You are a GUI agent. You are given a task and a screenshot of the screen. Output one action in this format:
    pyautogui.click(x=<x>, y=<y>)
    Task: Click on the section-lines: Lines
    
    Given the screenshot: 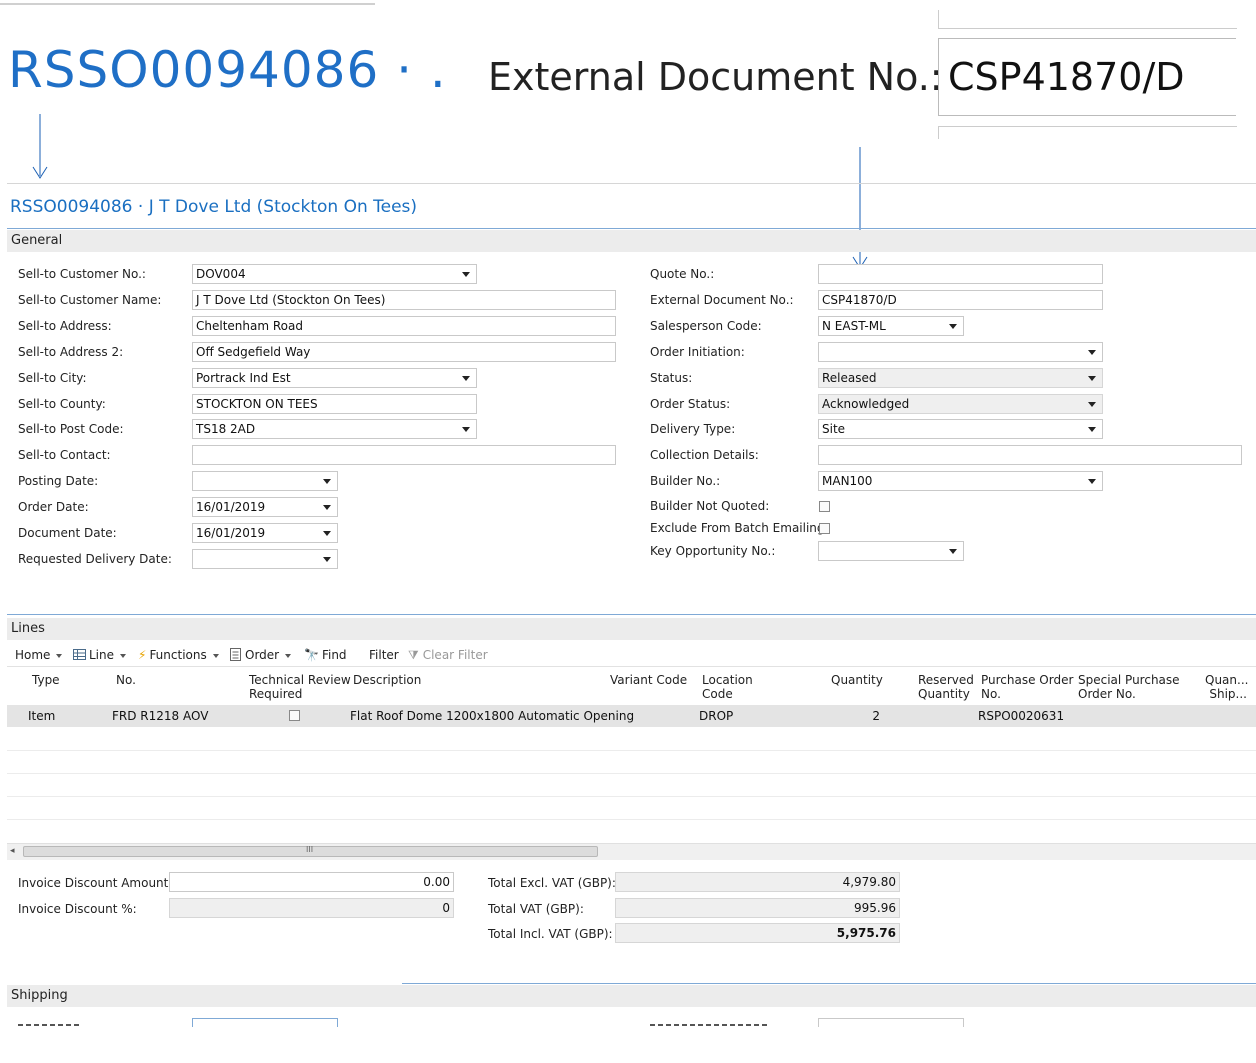 What is the action you would take?
    pyautogui.click(x=631, y=629)
    